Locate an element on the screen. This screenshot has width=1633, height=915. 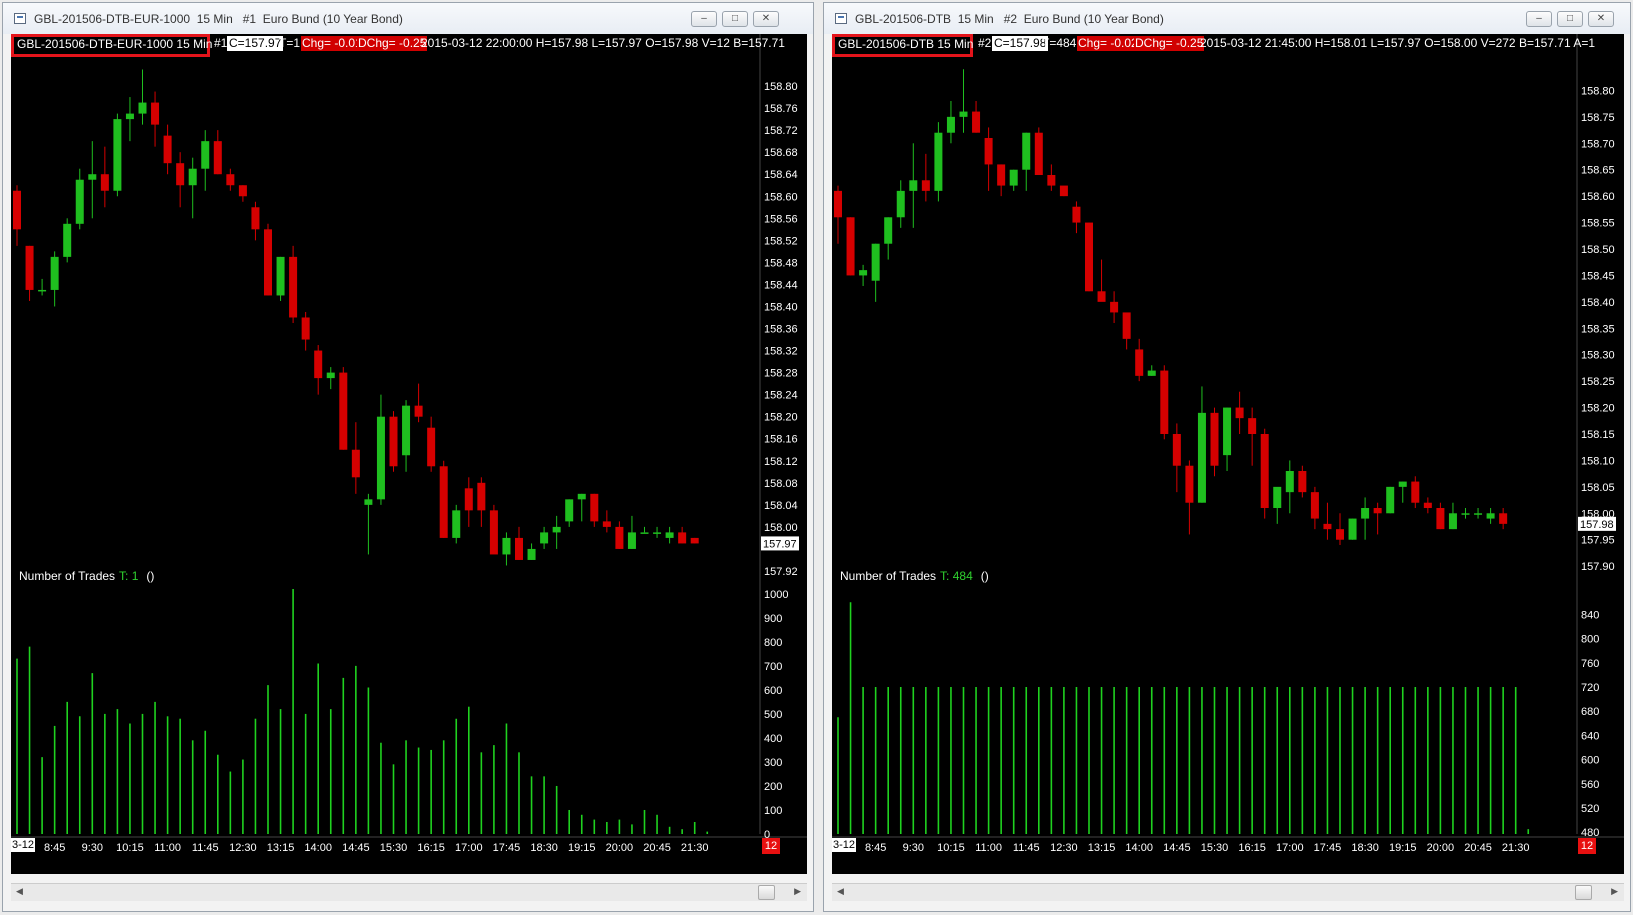
time-tick-label: 14:45 is located at coordinates (356, 848).